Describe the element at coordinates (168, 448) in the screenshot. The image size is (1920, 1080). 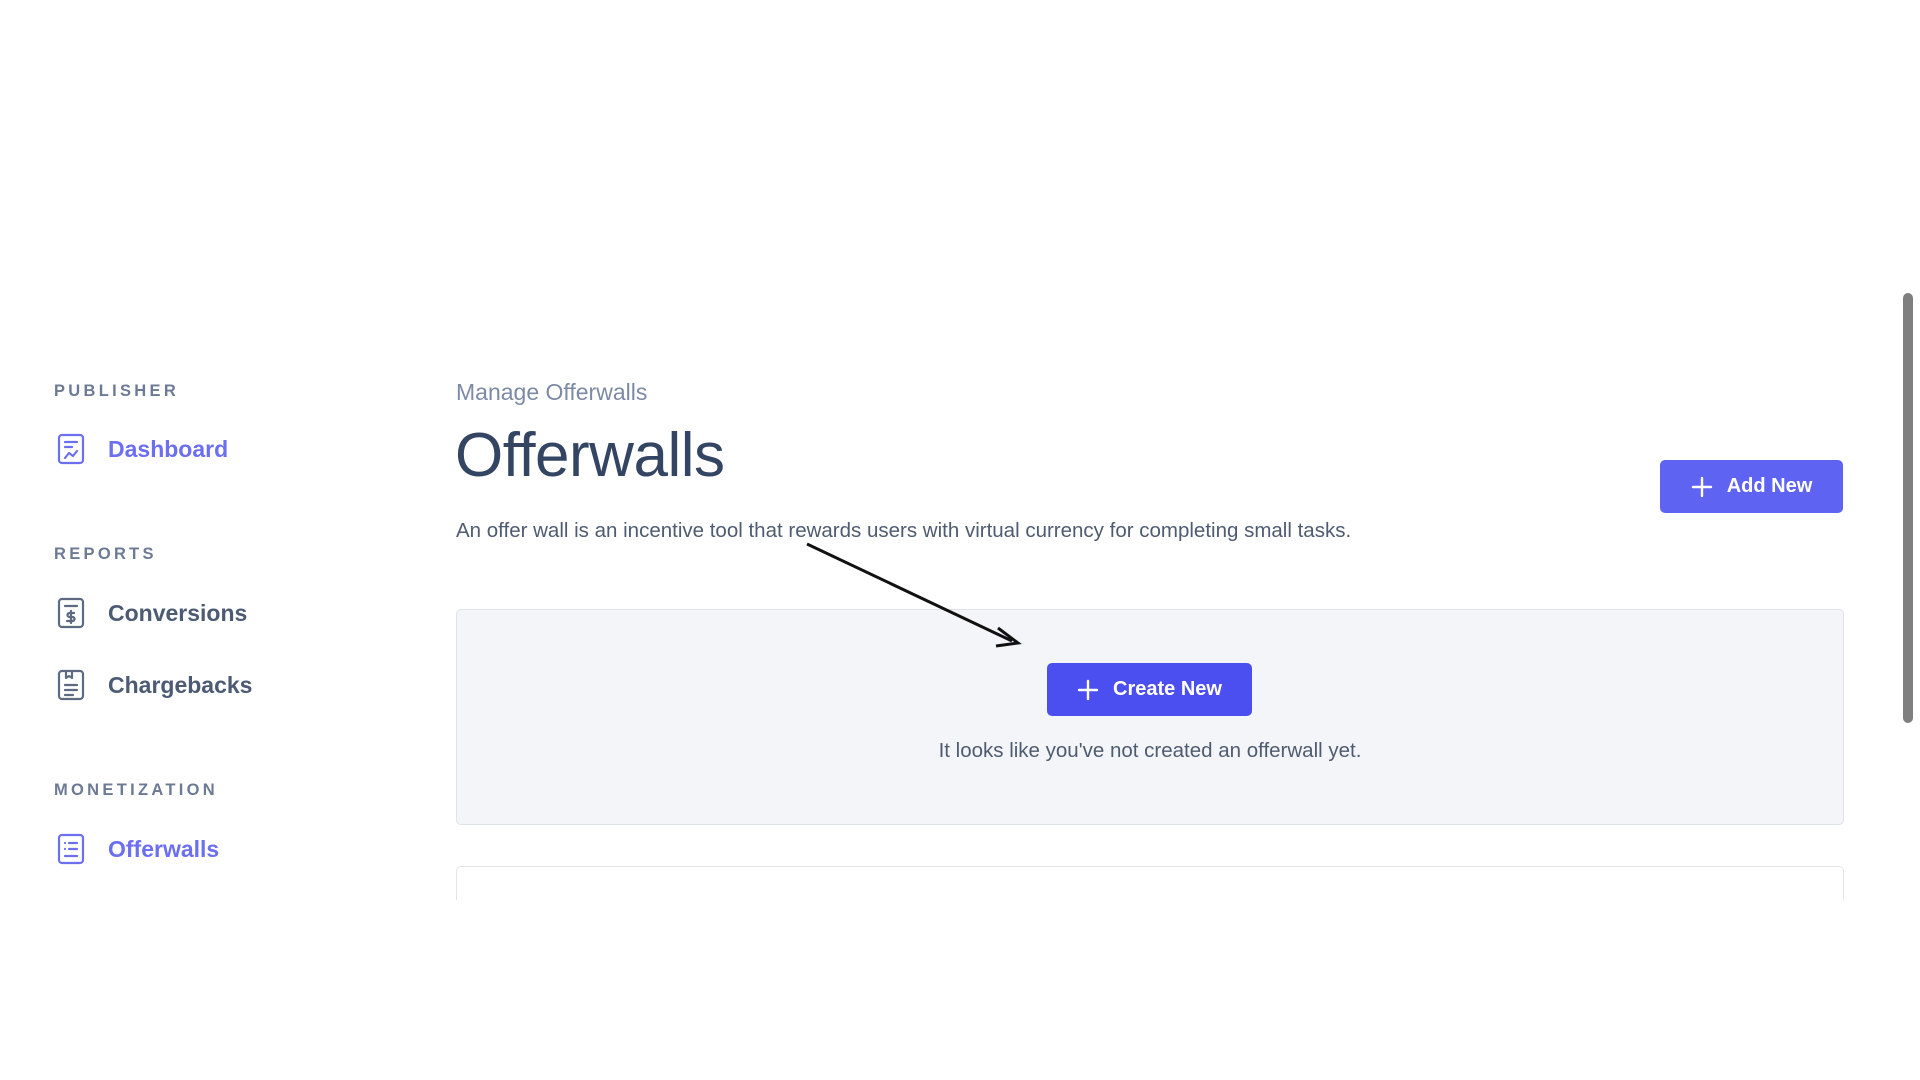
I see `sidebar-item-label: Dashboard` at that location.